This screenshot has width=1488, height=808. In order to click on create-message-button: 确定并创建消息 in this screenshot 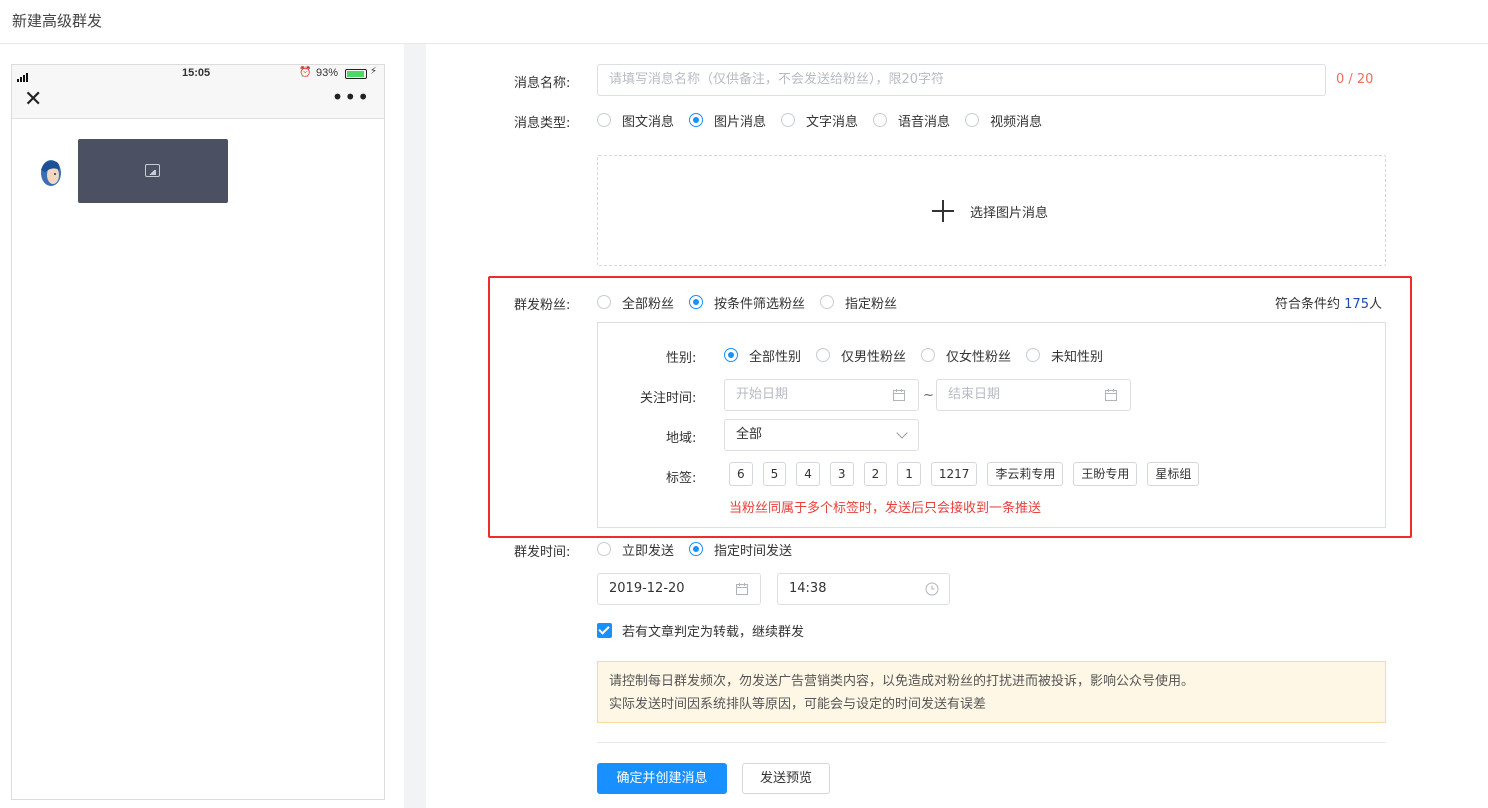, I will do `click(662, 778)`.